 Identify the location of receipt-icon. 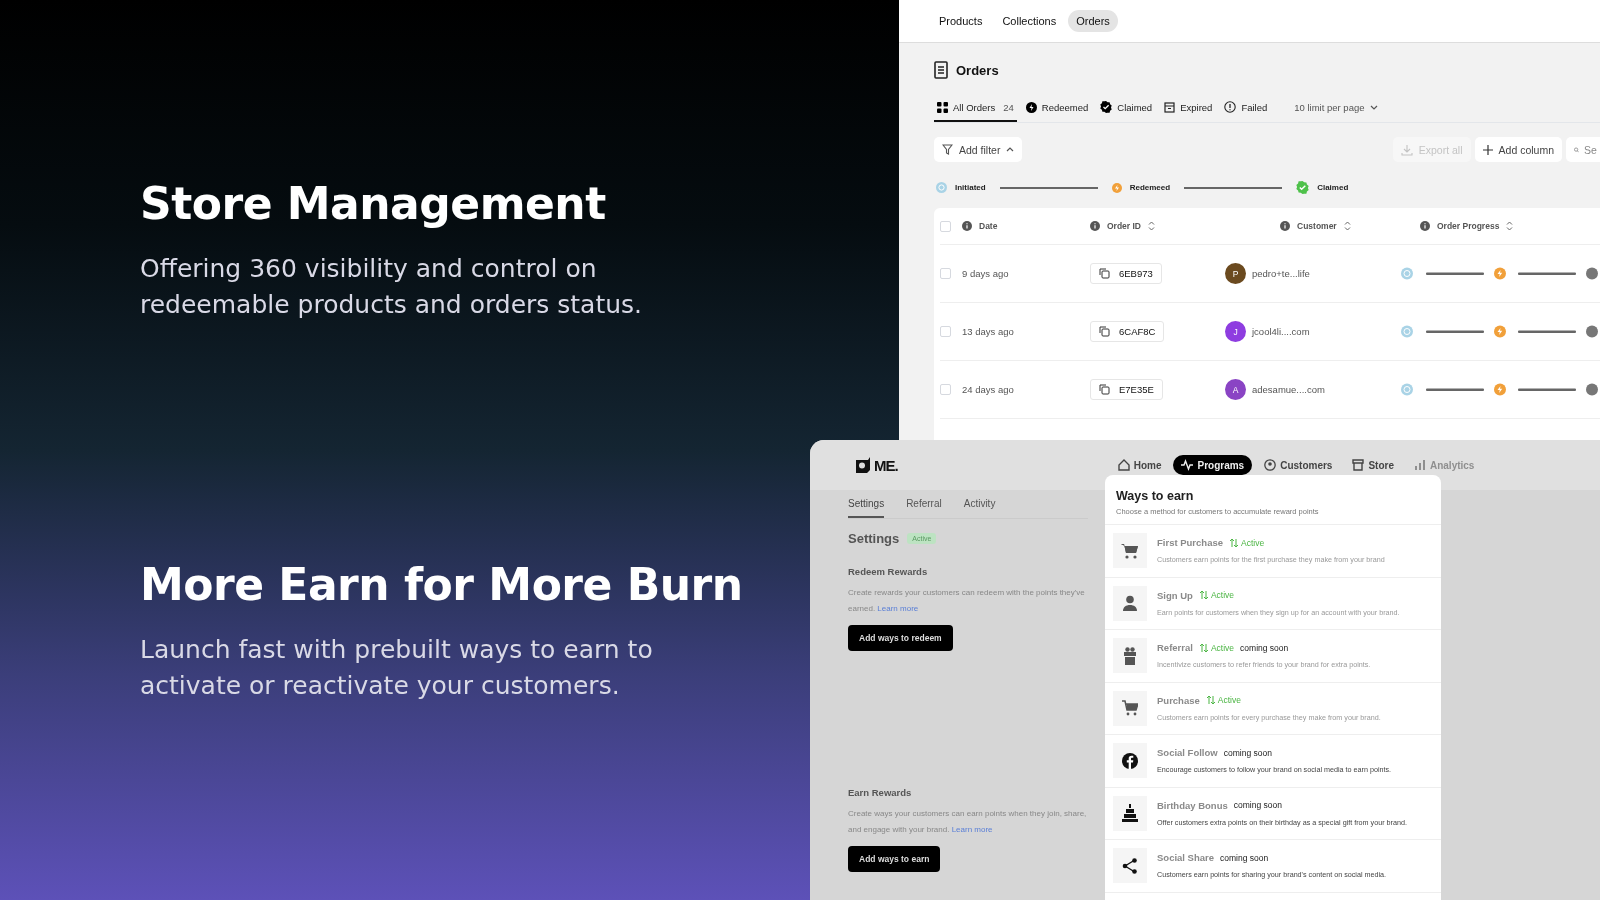
(941, 70).